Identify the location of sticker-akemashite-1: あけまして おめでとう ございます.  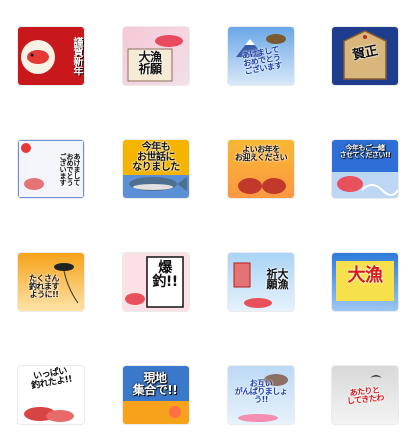
(261, 56).